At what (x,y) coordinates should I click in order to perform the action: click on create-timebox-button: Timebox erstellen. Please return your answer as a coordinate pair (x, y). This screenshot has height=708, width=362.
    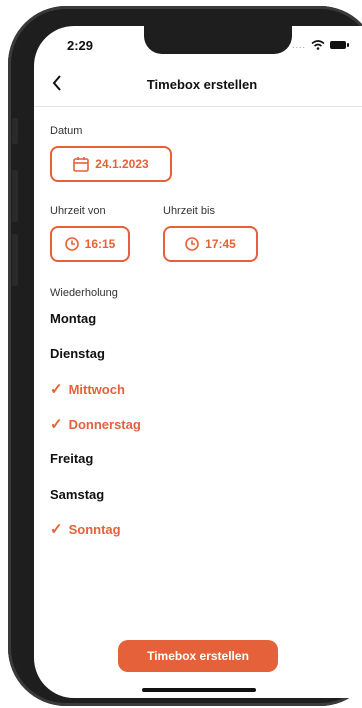
    Looking at the image, I should click on (198, 656).